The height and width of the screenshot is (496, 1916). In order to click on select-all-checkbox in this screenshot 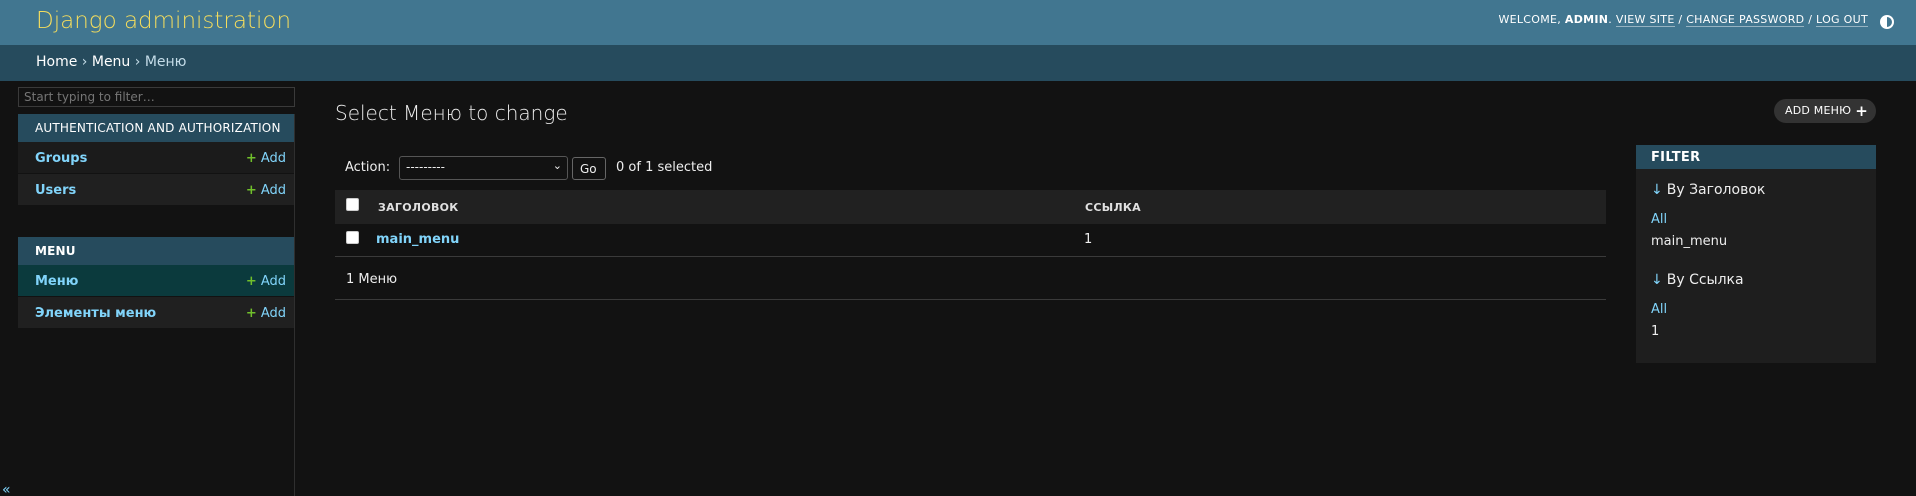, I will do `click(352, 204)`.